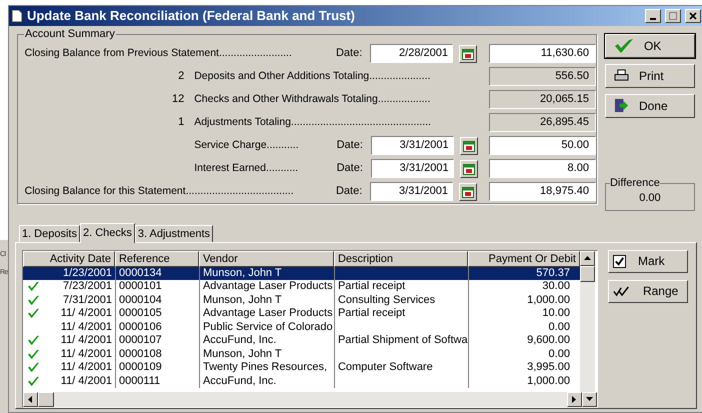 The width and height of the screenshot is (702, 413). Describe the element at coordinates (266, 327) in the screenshot. I see `table-cell: Public Service of Colorado` at that location.